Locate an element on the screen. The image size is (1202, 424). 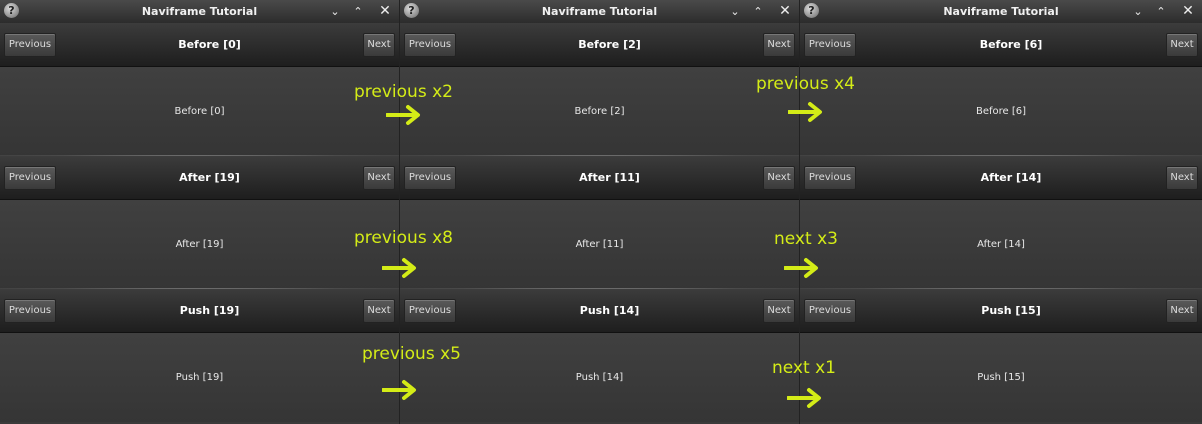
naviframe-title-bar: Previous Before [0] Next is located at coordinates (199, 45).